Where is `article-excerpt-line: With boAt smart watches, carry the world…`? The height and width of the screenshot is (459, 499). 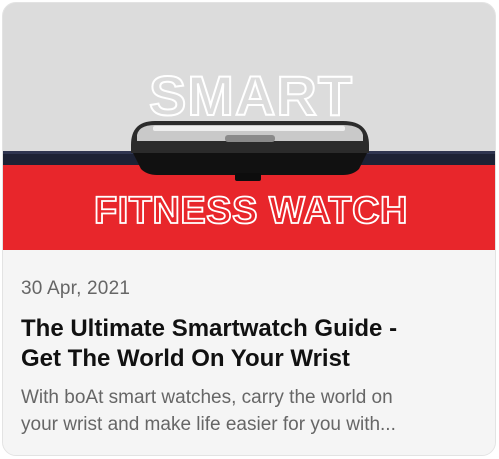
article-excerpt-line: With boAt smart watches, carry the world… is located at coordinates (207, 397).